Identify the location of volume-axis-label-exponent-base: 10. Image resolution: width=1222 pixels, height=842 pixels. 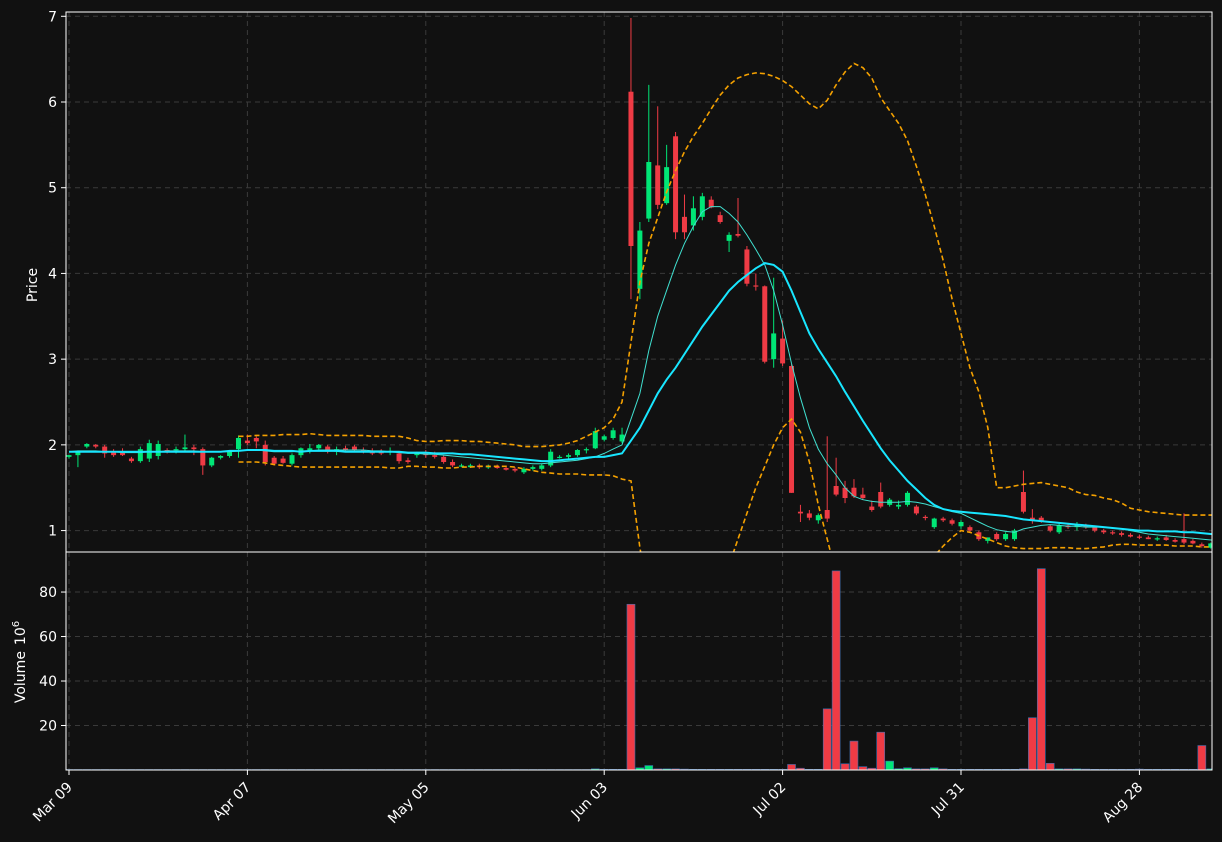
(21, 636).